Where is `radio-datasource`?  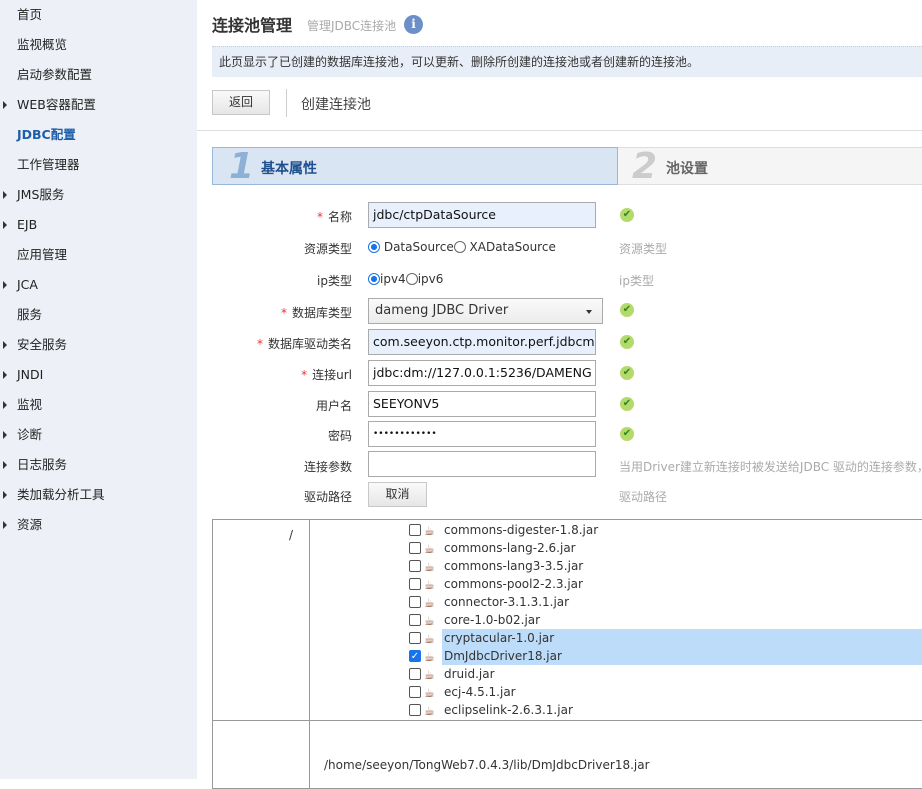
radio-datasource is located at coordinates (374, 247).